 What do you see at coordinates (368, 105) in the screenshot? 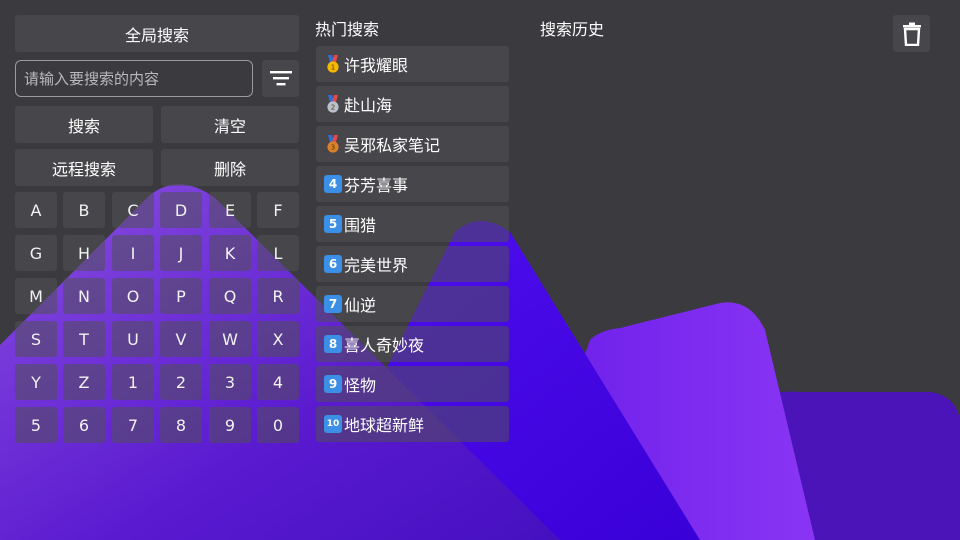
I see `hot-search-item-label: 赴山海` at bounding box center [368, 105].